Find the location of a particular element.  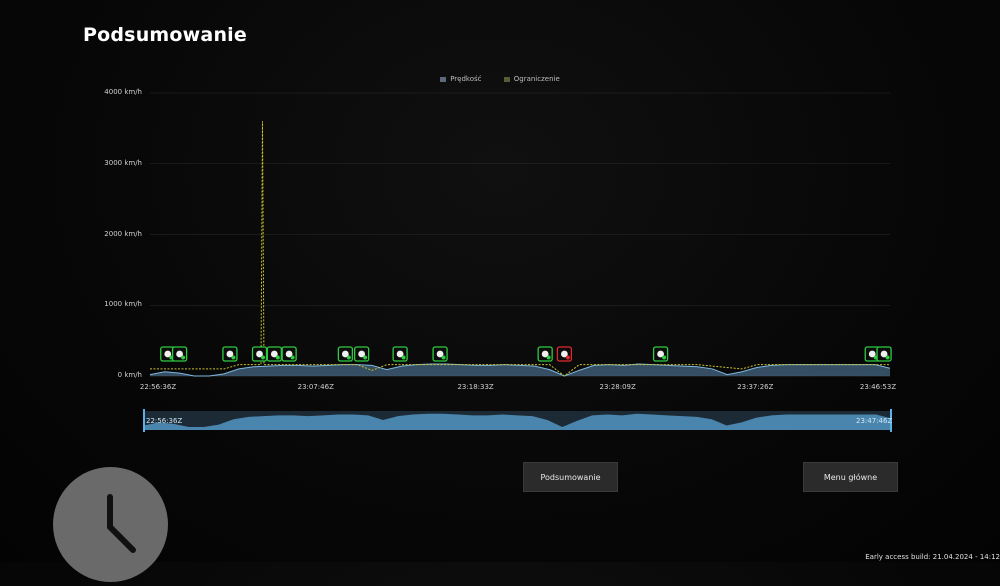

x-tick-label: 23:37:26Z is located at coordinates (755, 387).